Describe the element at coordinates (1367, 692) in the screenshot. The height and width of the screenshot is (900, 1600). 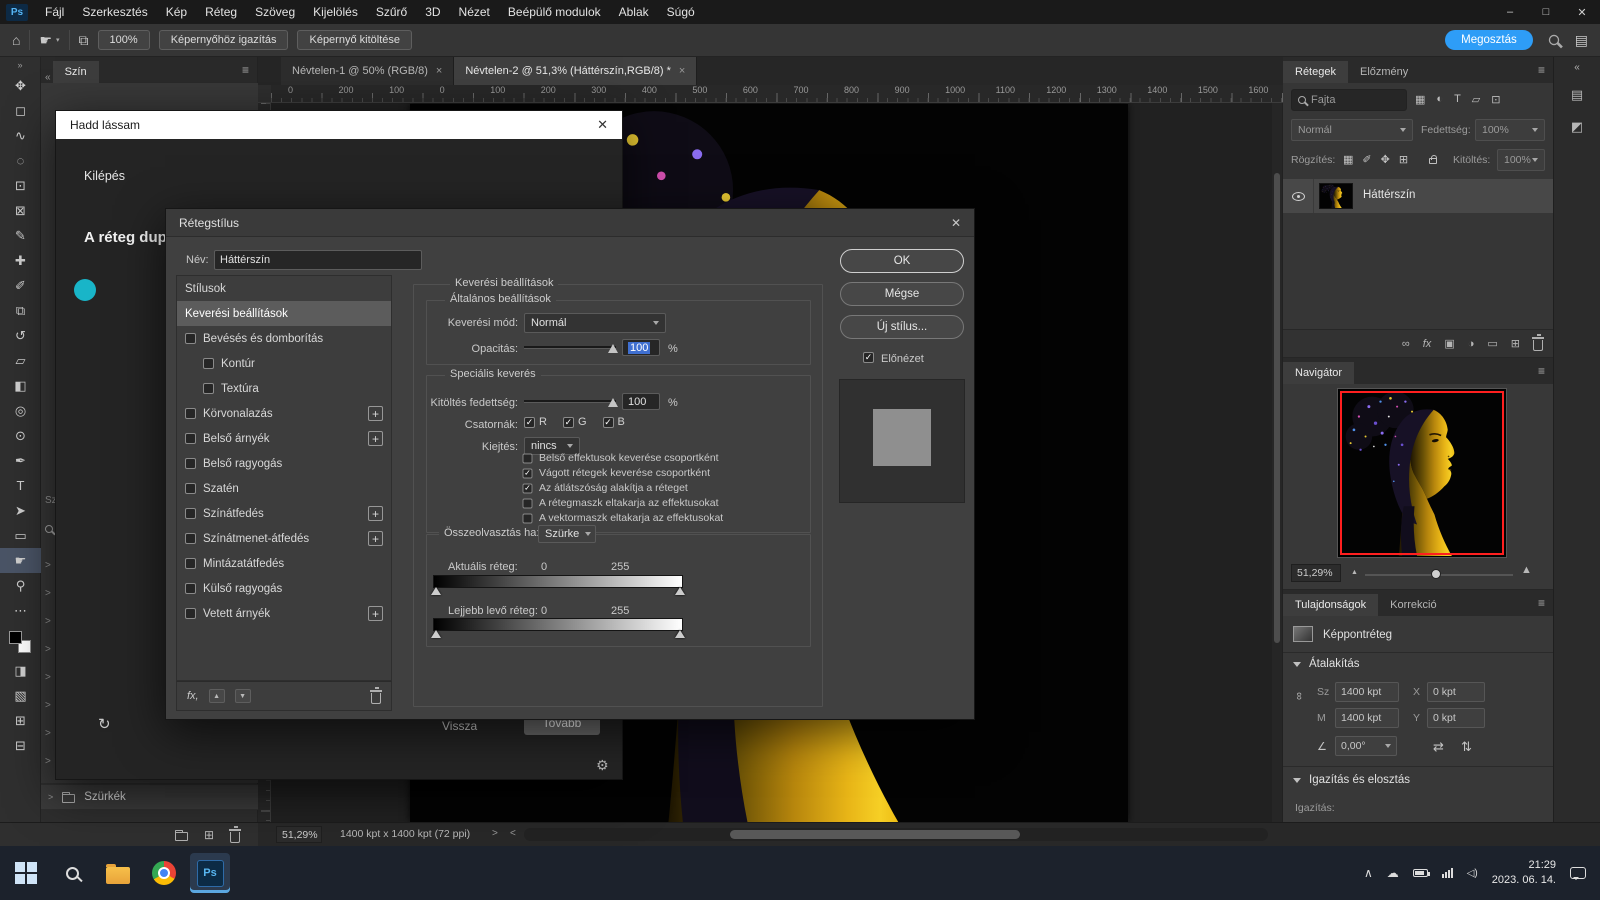
I see `width-field: 1400 kpt` at that location.